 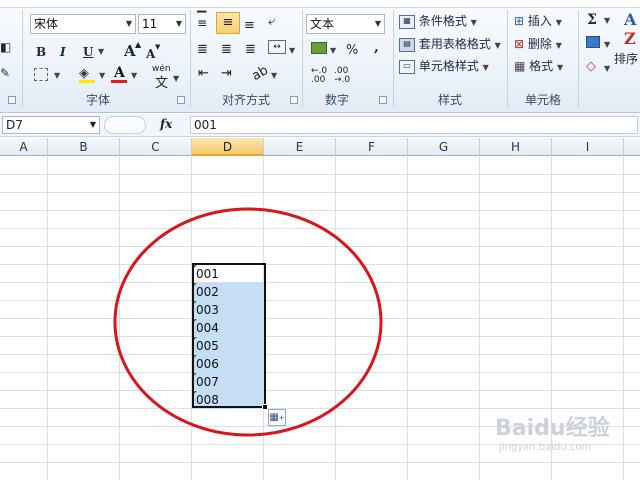 I want to click on delete-cells-button: ⊠ 删除 ▼, so click(x=538, y=45).